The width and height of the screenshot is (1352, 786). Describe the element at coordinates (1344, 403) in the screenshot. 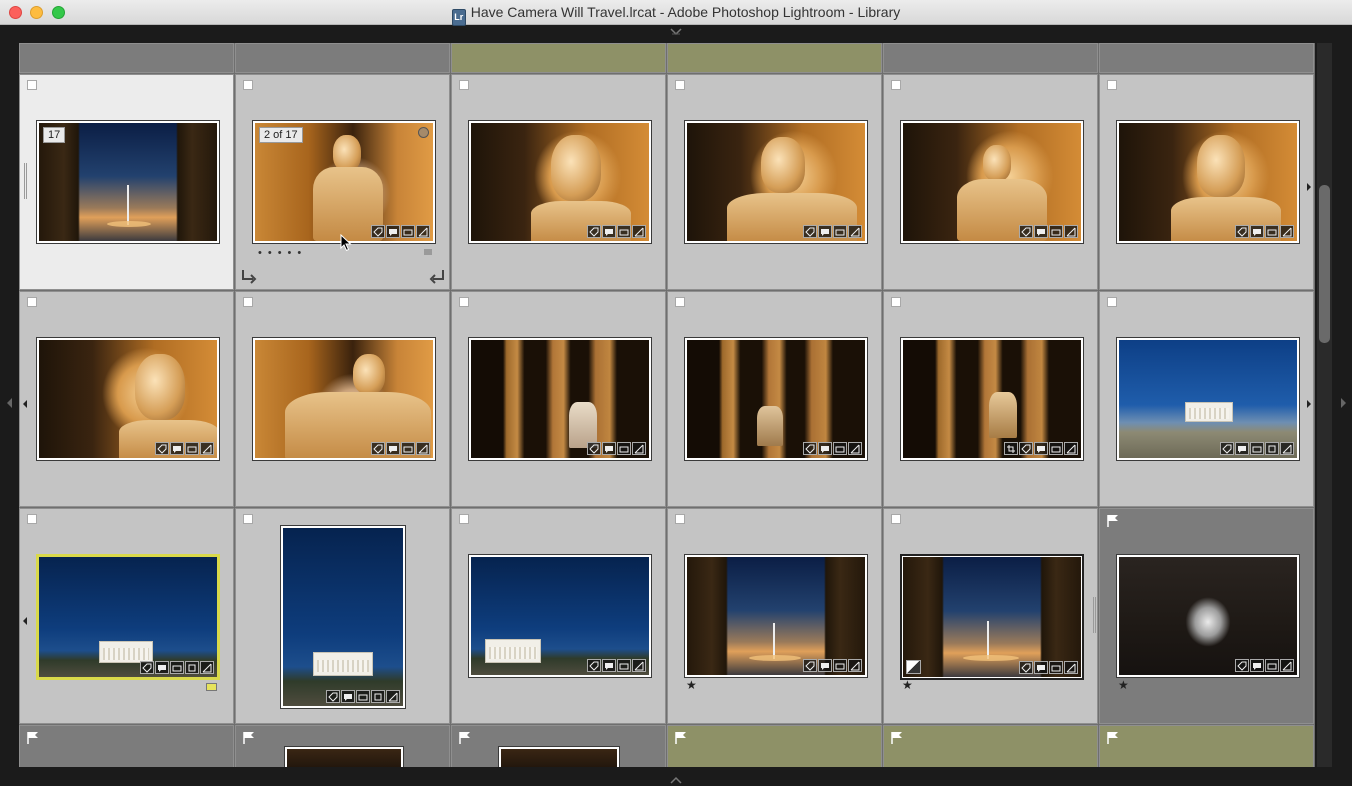

I see `right-panel-toggle-icon` at that location.